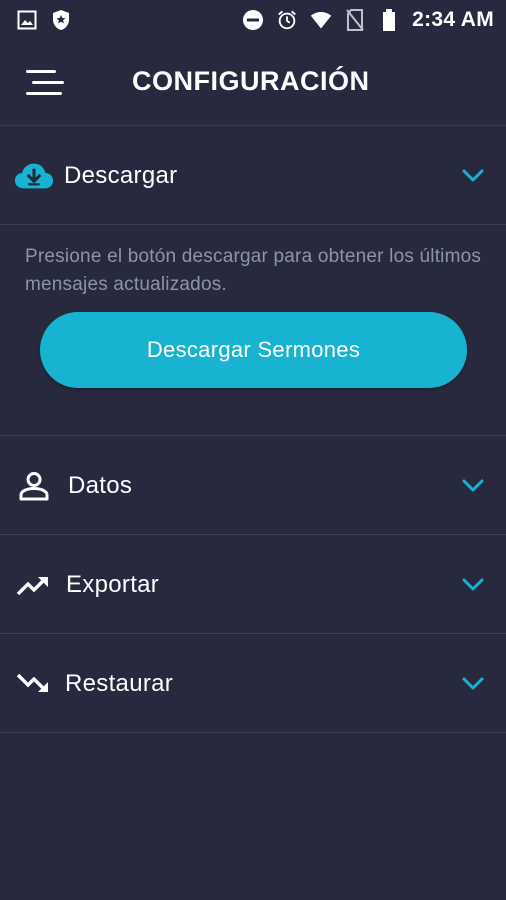 The height and width of the screenshot is (900, 506). What do you see at coordinates (113, 584) in the screenshot?
I see `exportar-label: Exportar` at bounding box center [113, 584].